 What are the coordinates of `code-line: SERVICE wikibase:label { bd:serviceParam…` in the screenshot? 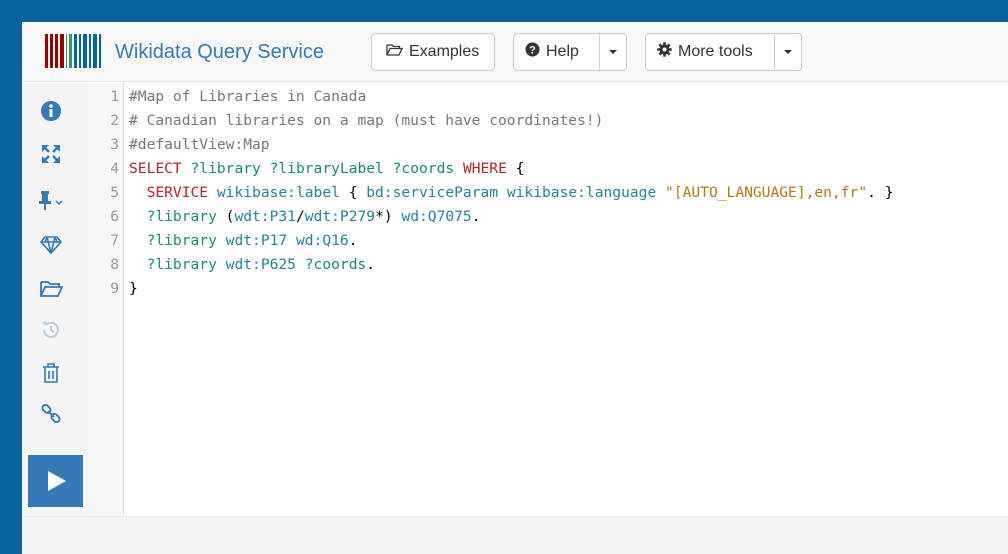 It's located at (511, 193).